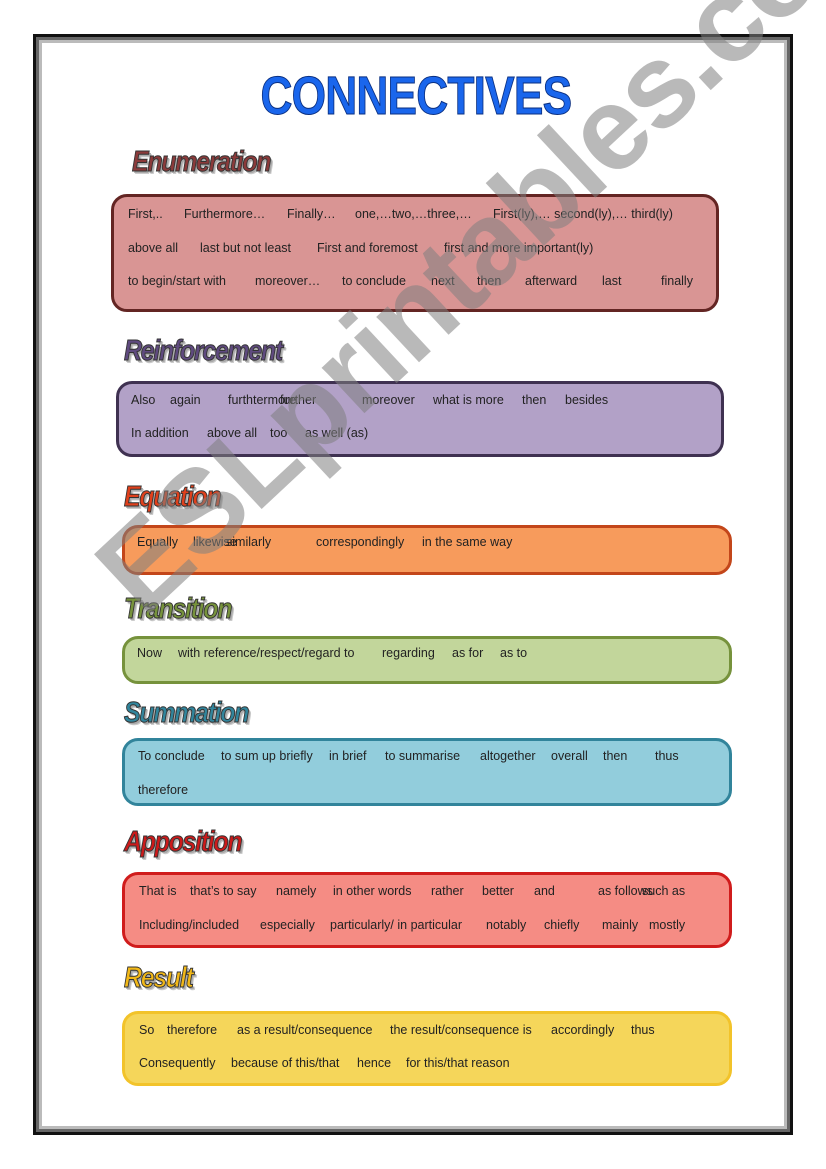 The height and width of the screenshot is (1169, 826). I want to click on connective-word: mostly, so click(667, 925).